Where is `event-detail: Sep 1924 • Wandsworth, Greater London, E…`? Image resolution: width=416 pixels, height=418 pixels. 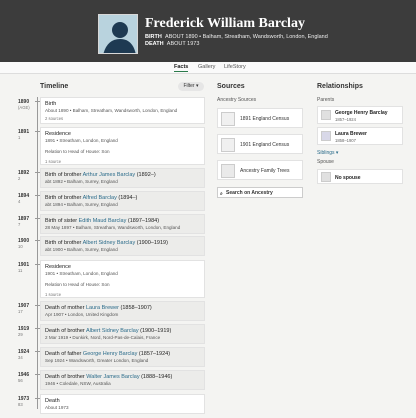
event-detail: Sep 1924 • Wandsworth, Greater London, E… is located at coordinates (97, 360).